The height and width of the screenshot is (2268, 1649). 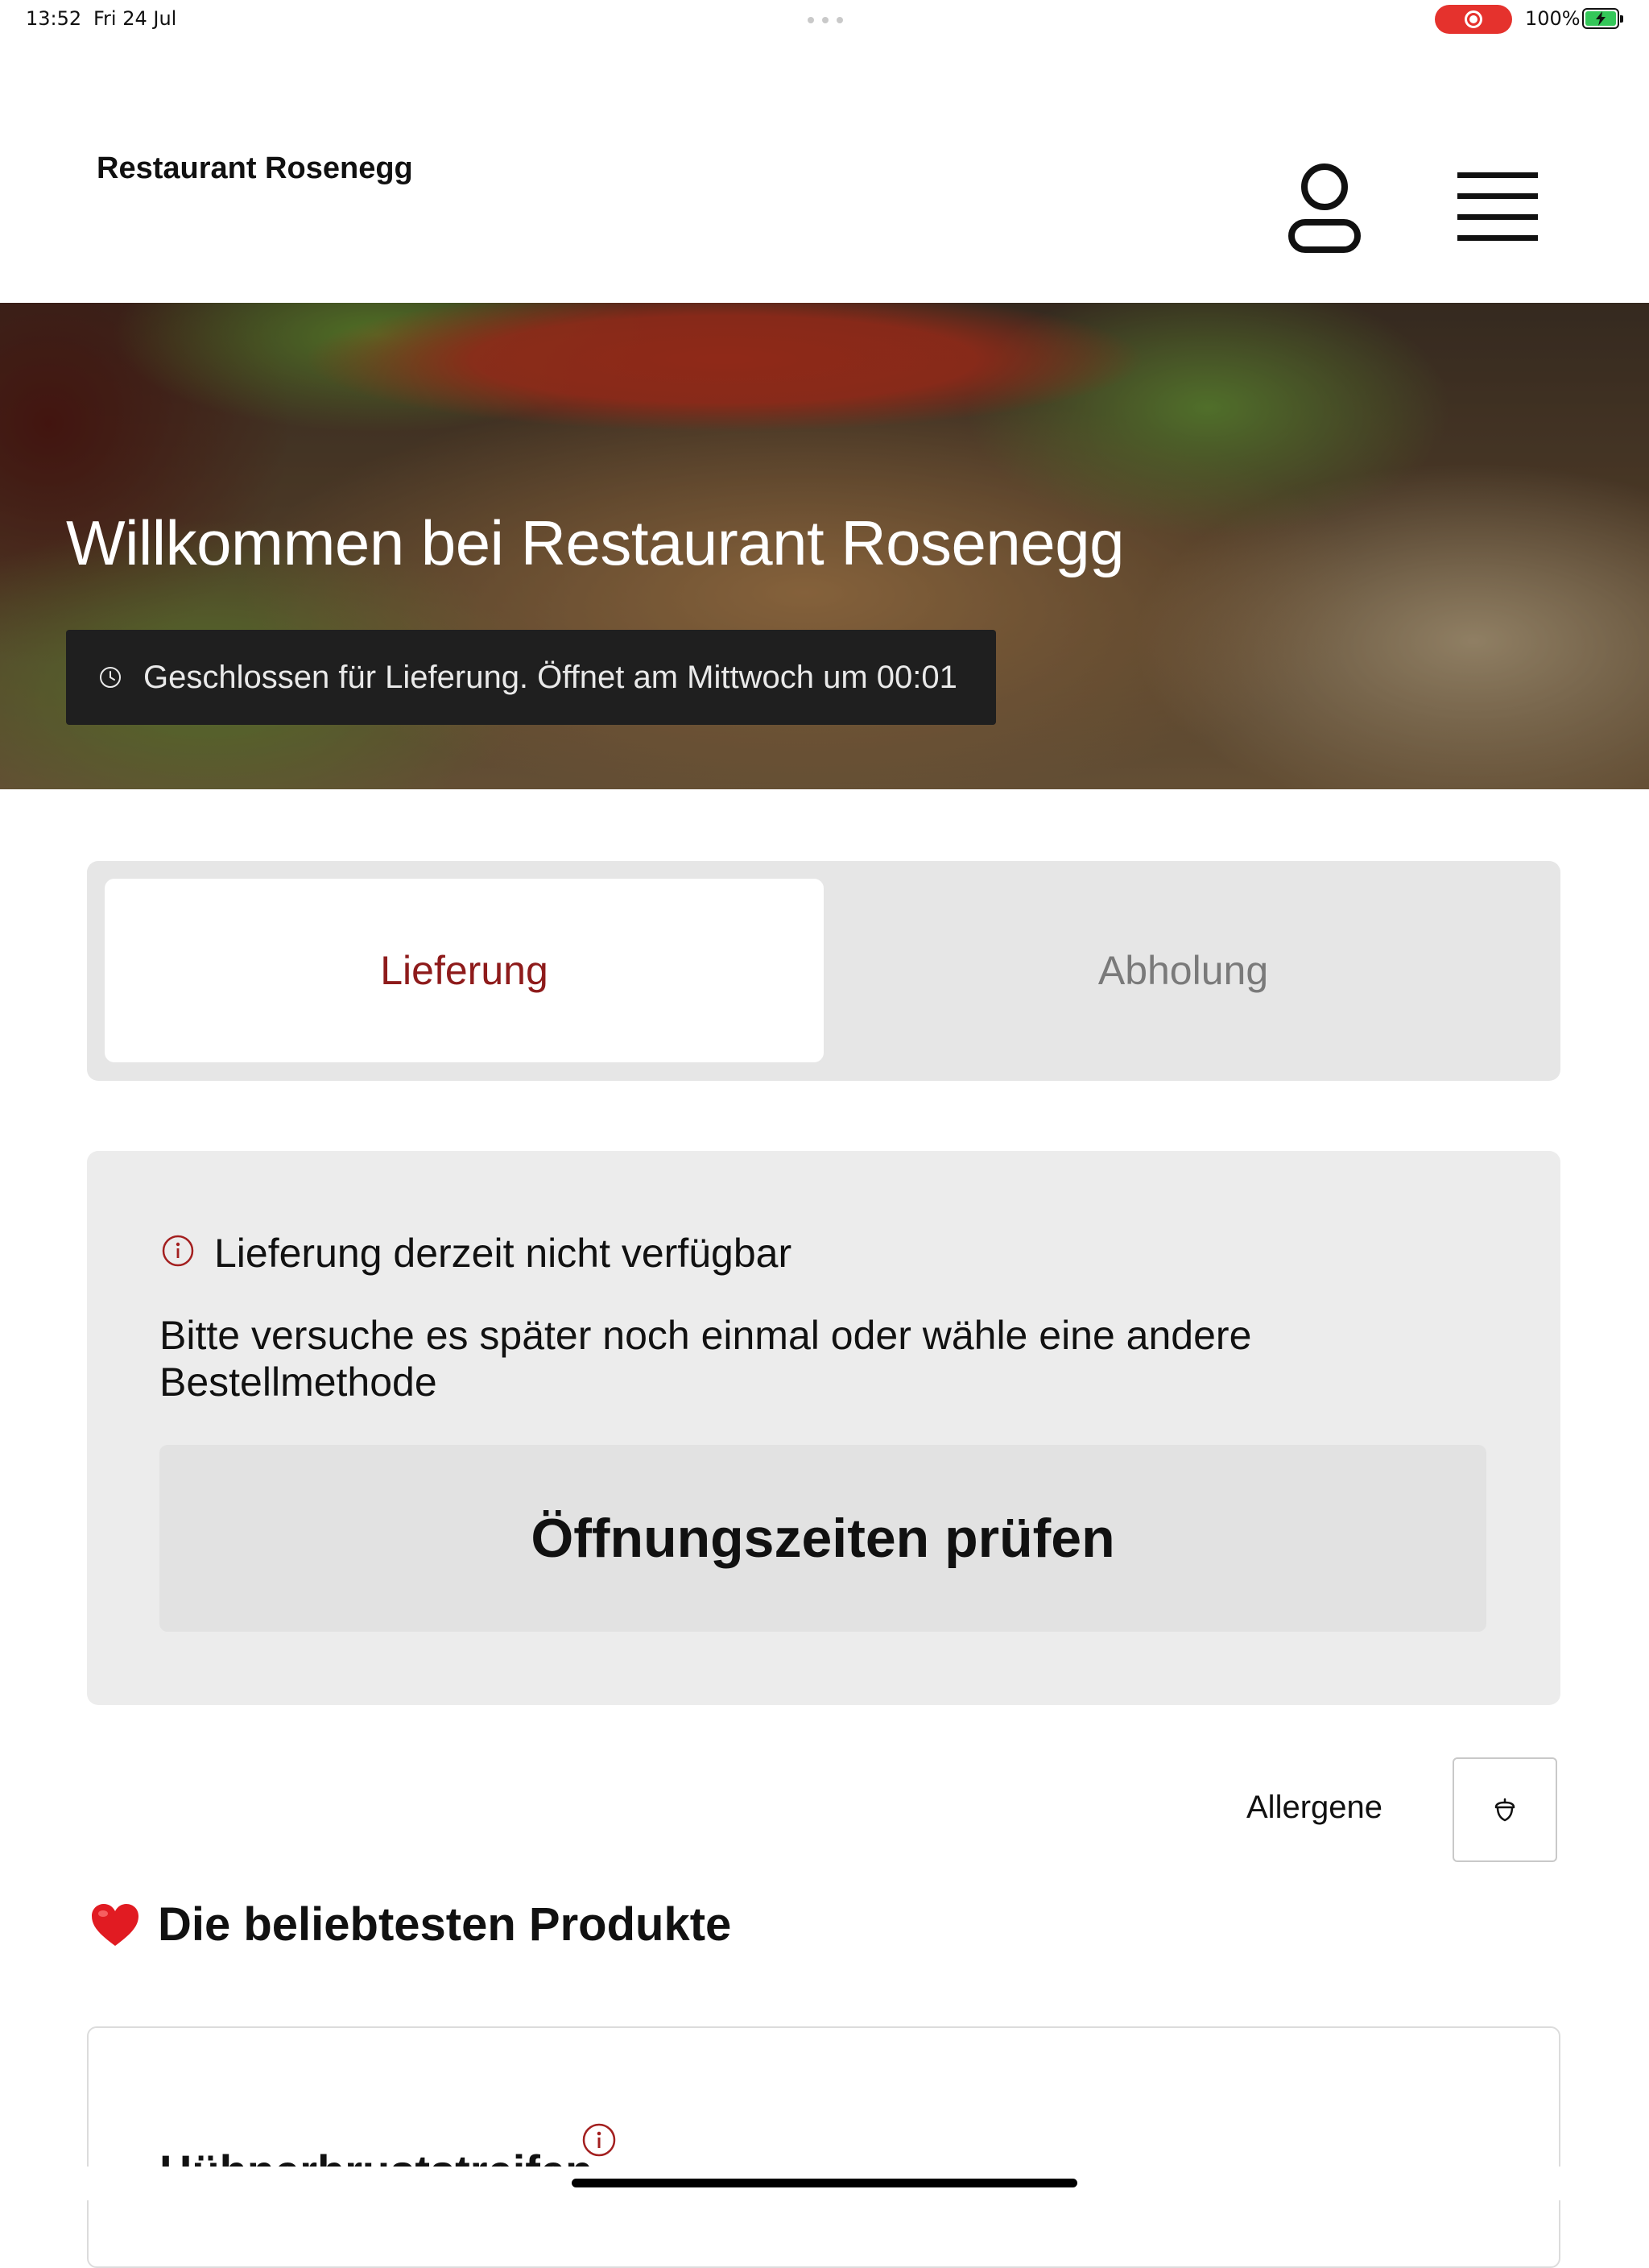 What do you see at coordinates (1553, 18) in the screenshot?
I see `battery-percentage: 100%` at bounding box center [1553, 18].